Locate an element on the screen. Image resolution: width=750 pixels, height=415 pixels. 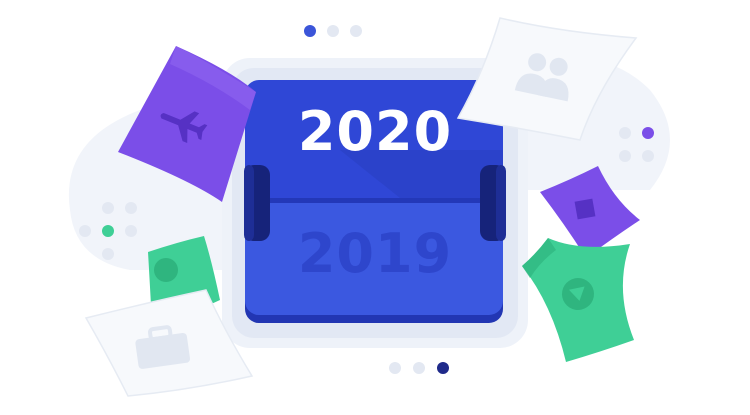
square-icon is located at coordinates (585, 209).